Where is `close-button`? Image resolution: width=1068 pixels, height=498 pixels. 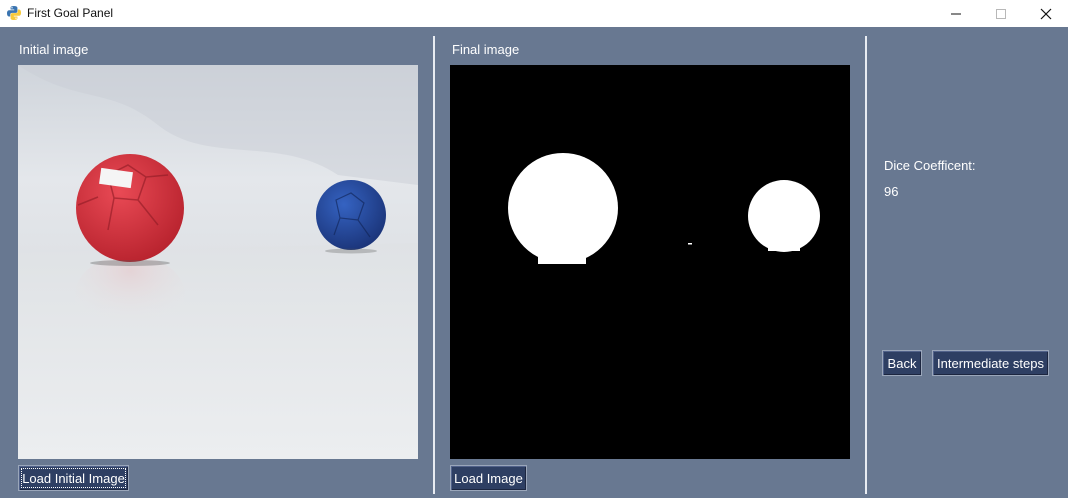
close-button is located at coordinates (1045, 13).